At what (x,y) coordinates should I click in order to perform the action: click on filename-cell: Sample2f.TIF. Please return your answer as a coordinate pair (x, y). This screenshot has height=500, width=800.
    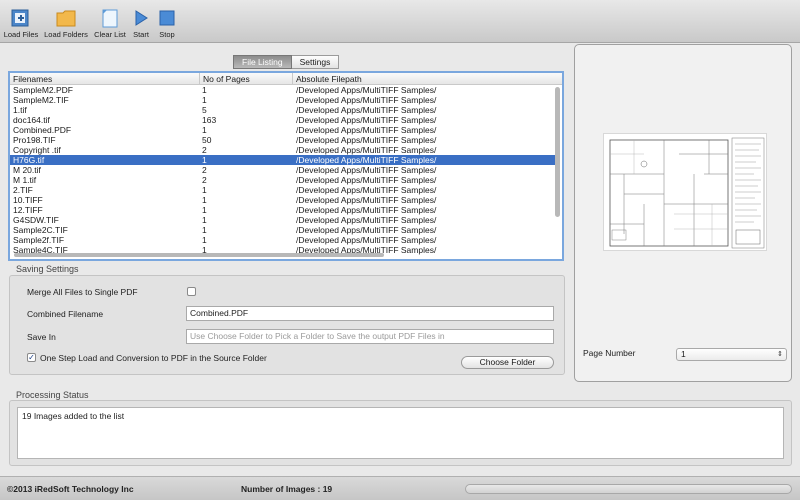
    Looking at the image, I should click on (39, 240).